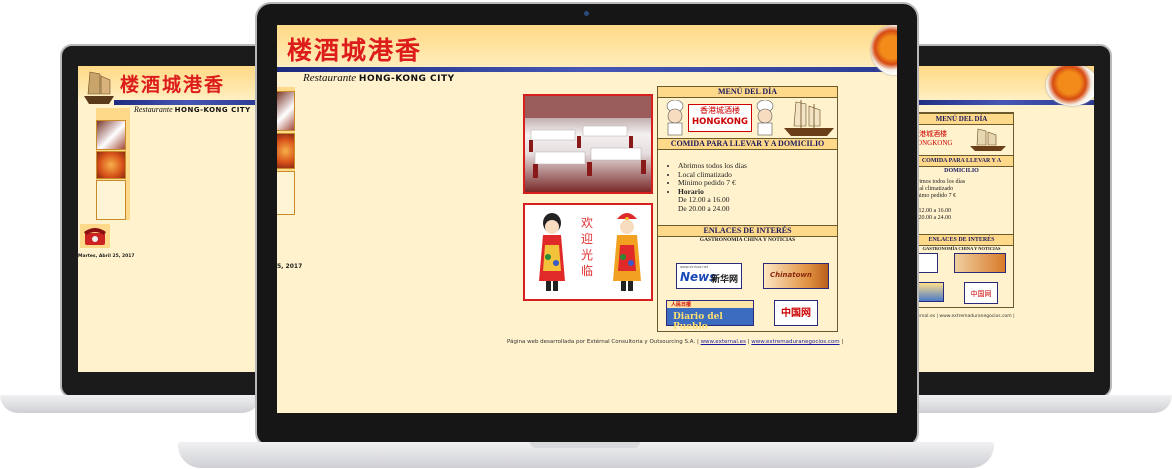 This screenshot has width=1172, height=469. What do you see at coordinates (585, 445) in the screenshot?
I see `trackpad-notch` at bounding box center [585, 445].